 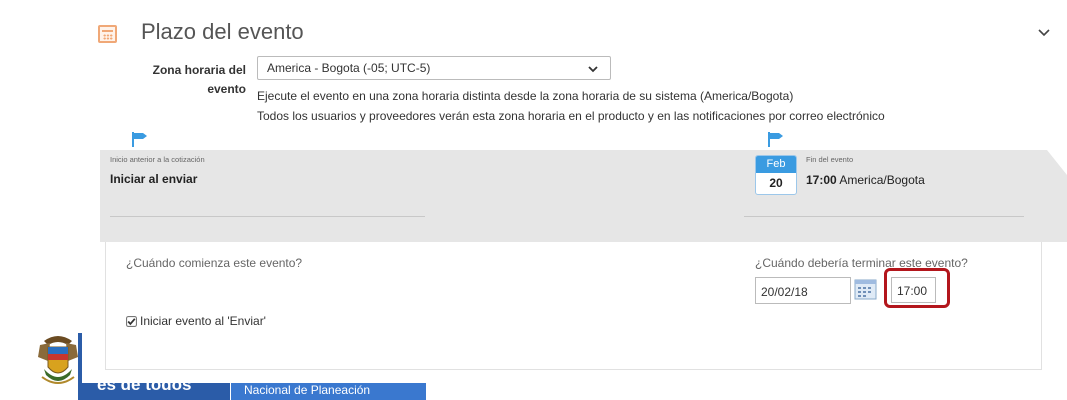 I want to click on start-question: ¿Cuándo comienza este evento?, so click(x=214, y=263).